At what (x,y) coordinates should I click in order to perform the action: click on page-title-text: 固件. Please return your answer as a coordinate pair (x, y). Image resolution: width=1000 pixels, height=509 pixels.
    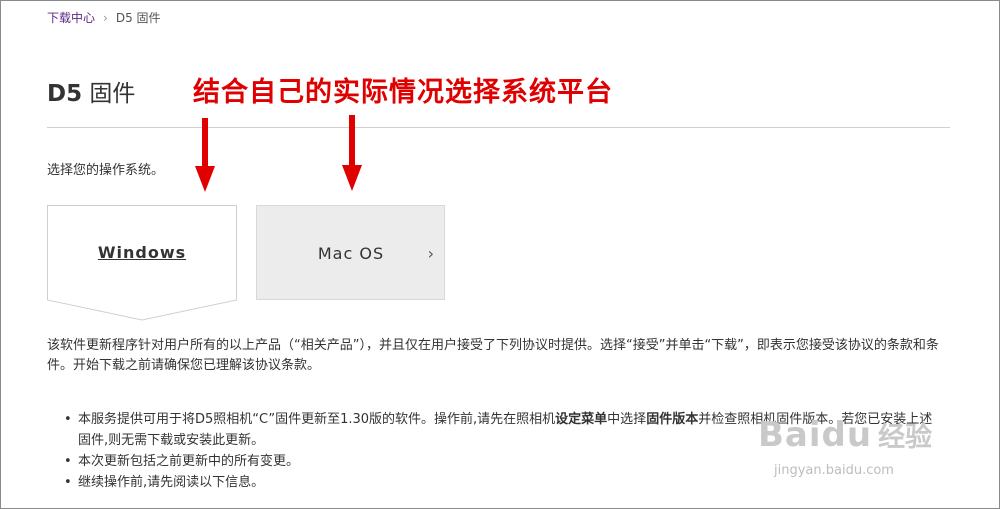
    Looking at the image, I should click on (109, 94).